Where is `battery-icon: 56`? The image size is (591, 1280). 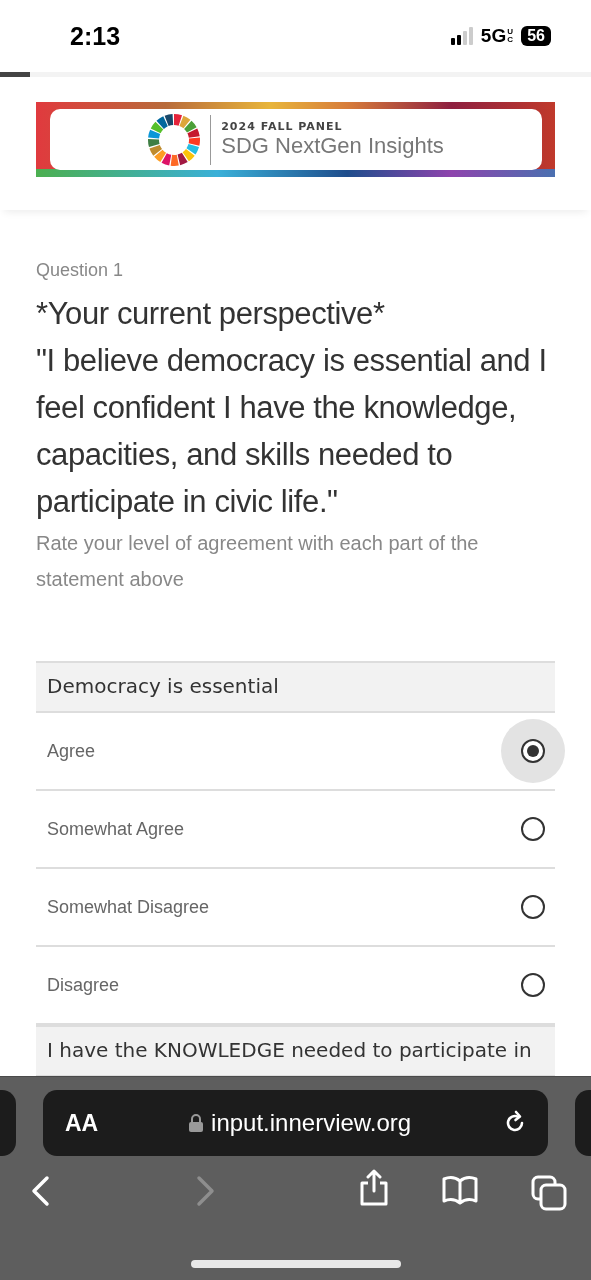
battery-icon: 56 is located at coordinates (536, 36).